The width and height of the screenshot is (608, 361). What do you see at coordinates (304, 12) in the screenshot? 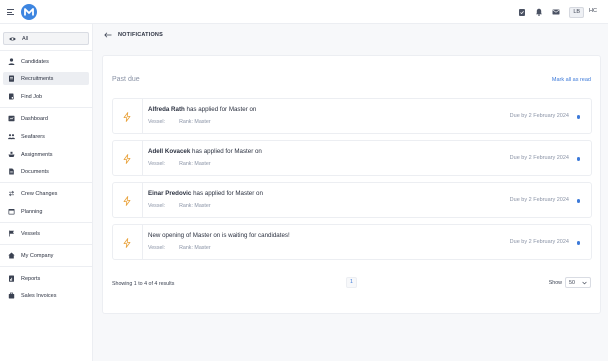
I see `top-bar: LB HC` at bounding box center [304, 12].